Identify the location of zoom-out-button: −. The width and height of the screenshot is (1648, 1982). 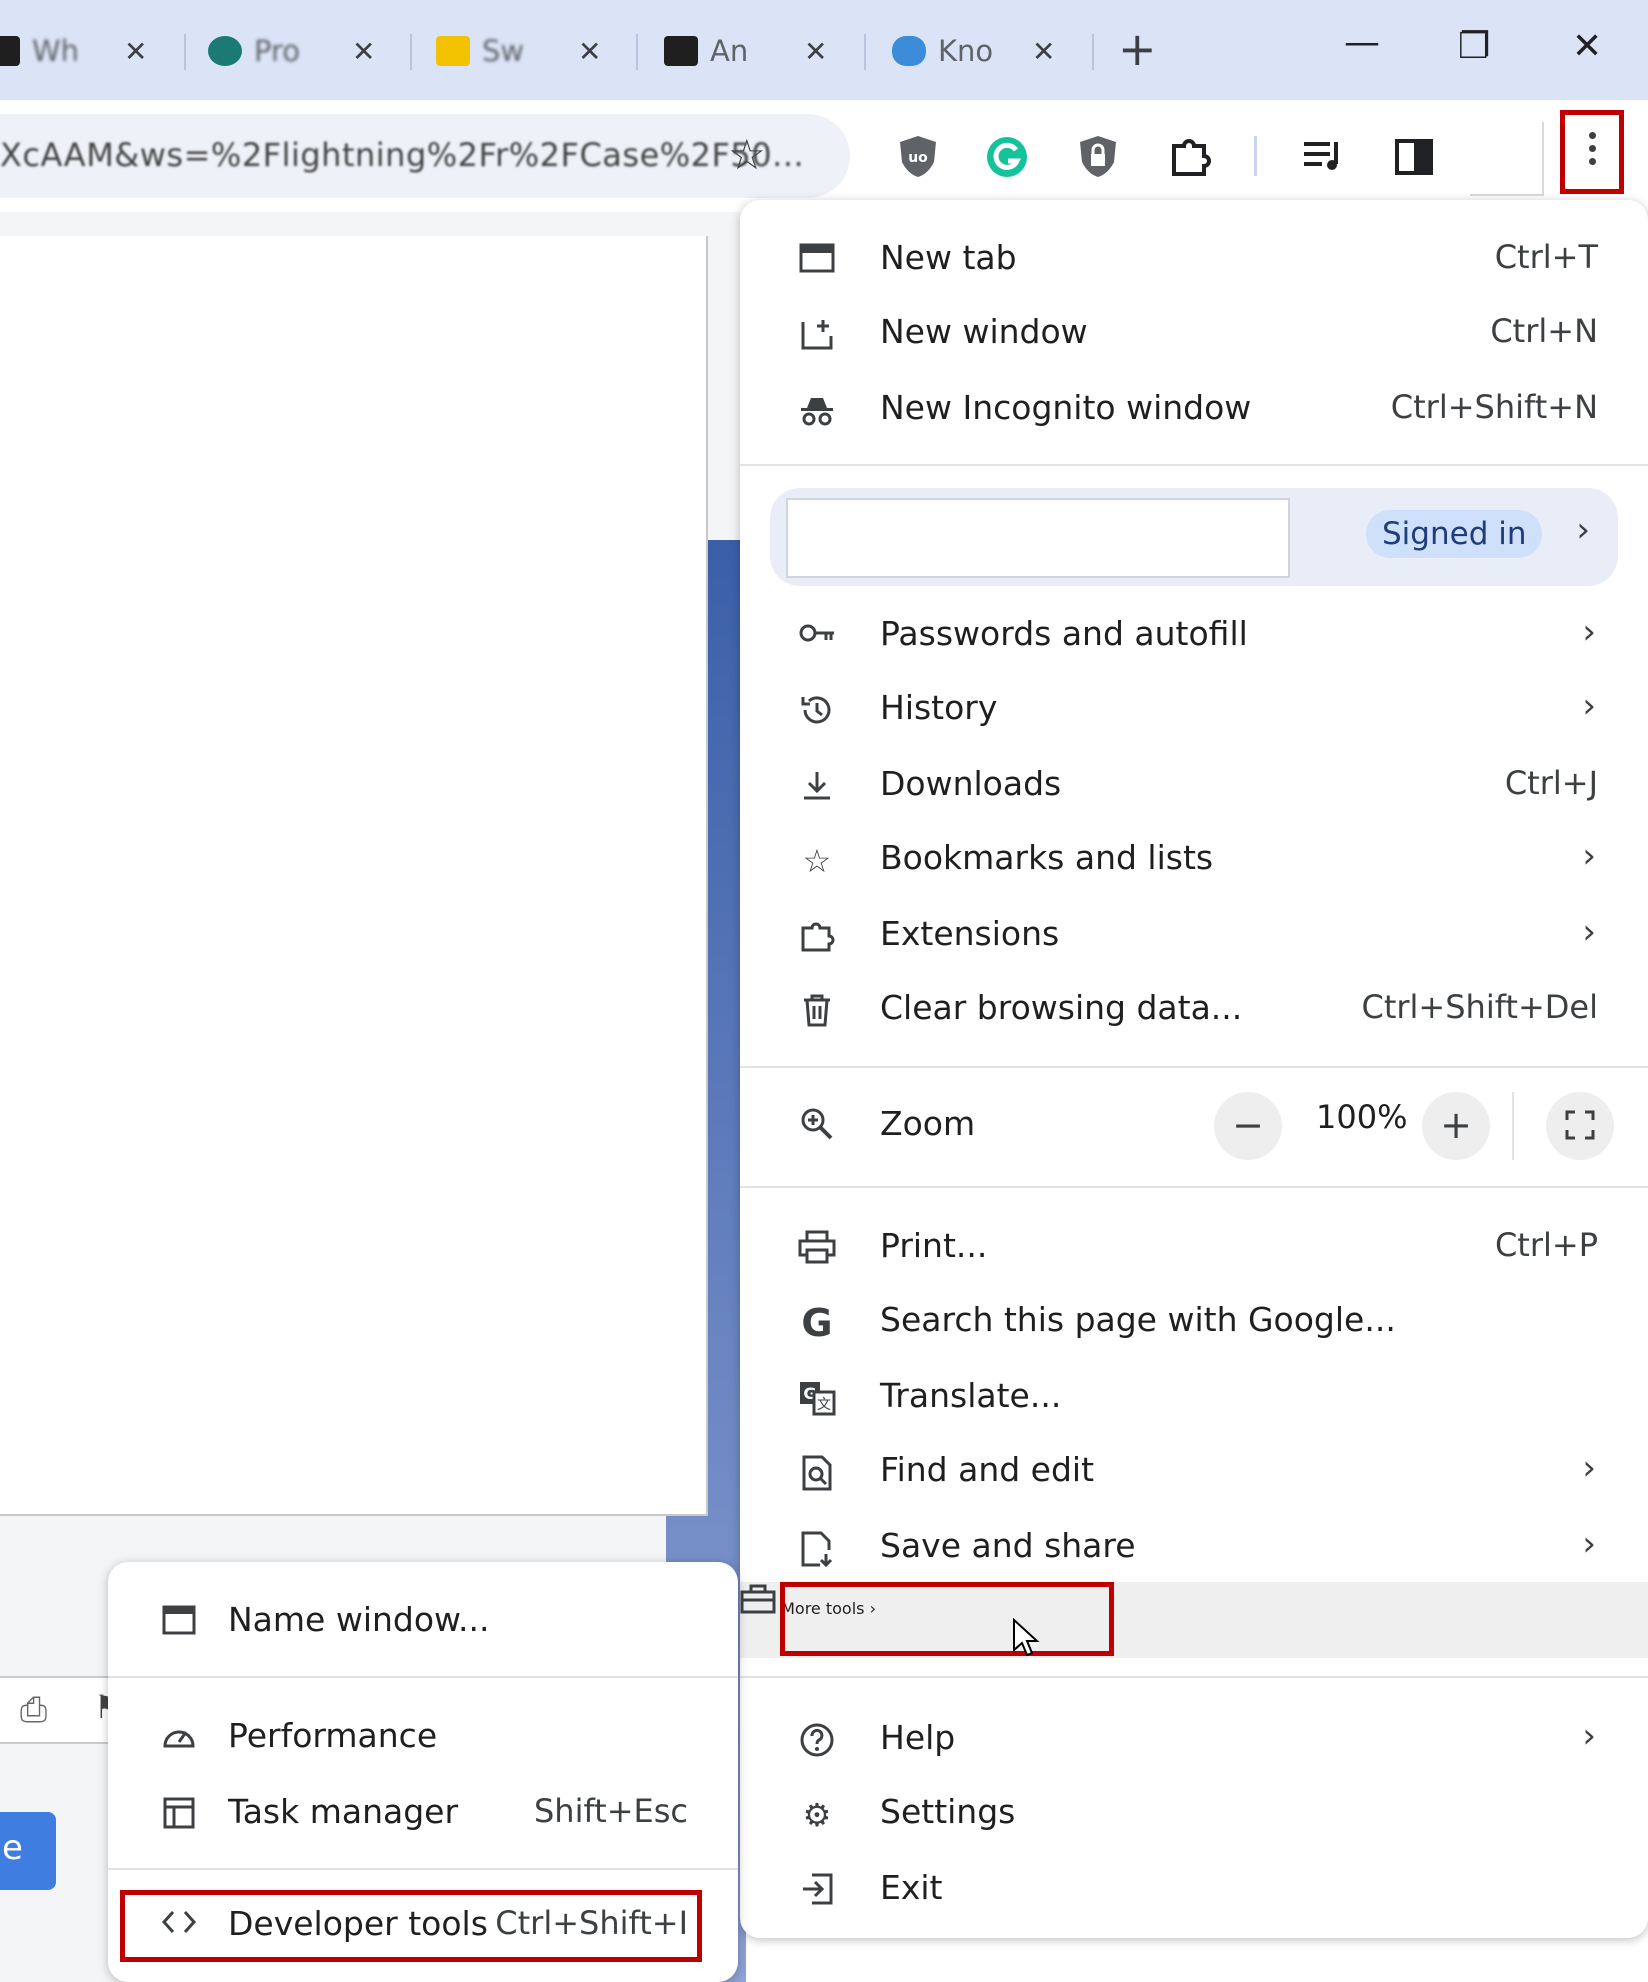
(1248, 1126).